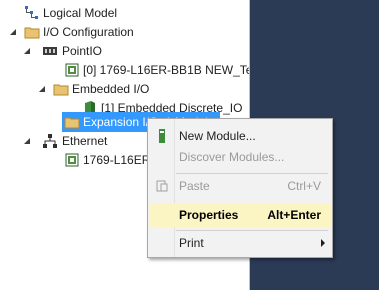 The width and height of the screenshot is (379, 290). Describe the element at coordinates (50, 51) in the screenshot. I see `backplane-icon` at that location.